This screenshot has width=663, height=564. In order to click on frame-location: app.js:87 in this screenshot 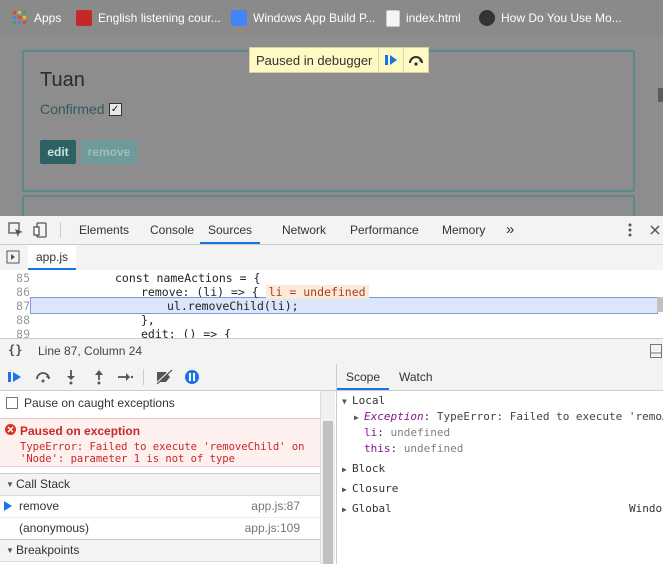, I will do `click(275, 506)`.